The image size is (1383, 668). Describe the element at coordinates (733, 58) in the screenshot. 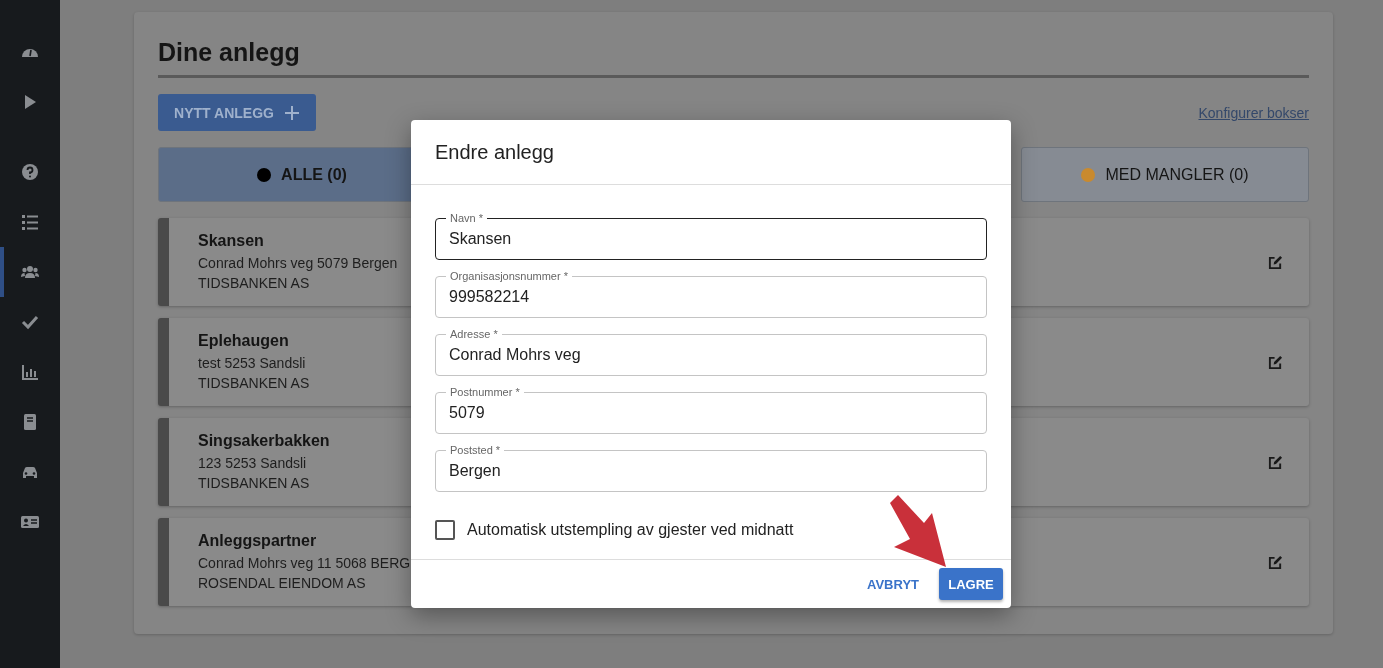

I see `page-title: Dine anlegg` at that location.